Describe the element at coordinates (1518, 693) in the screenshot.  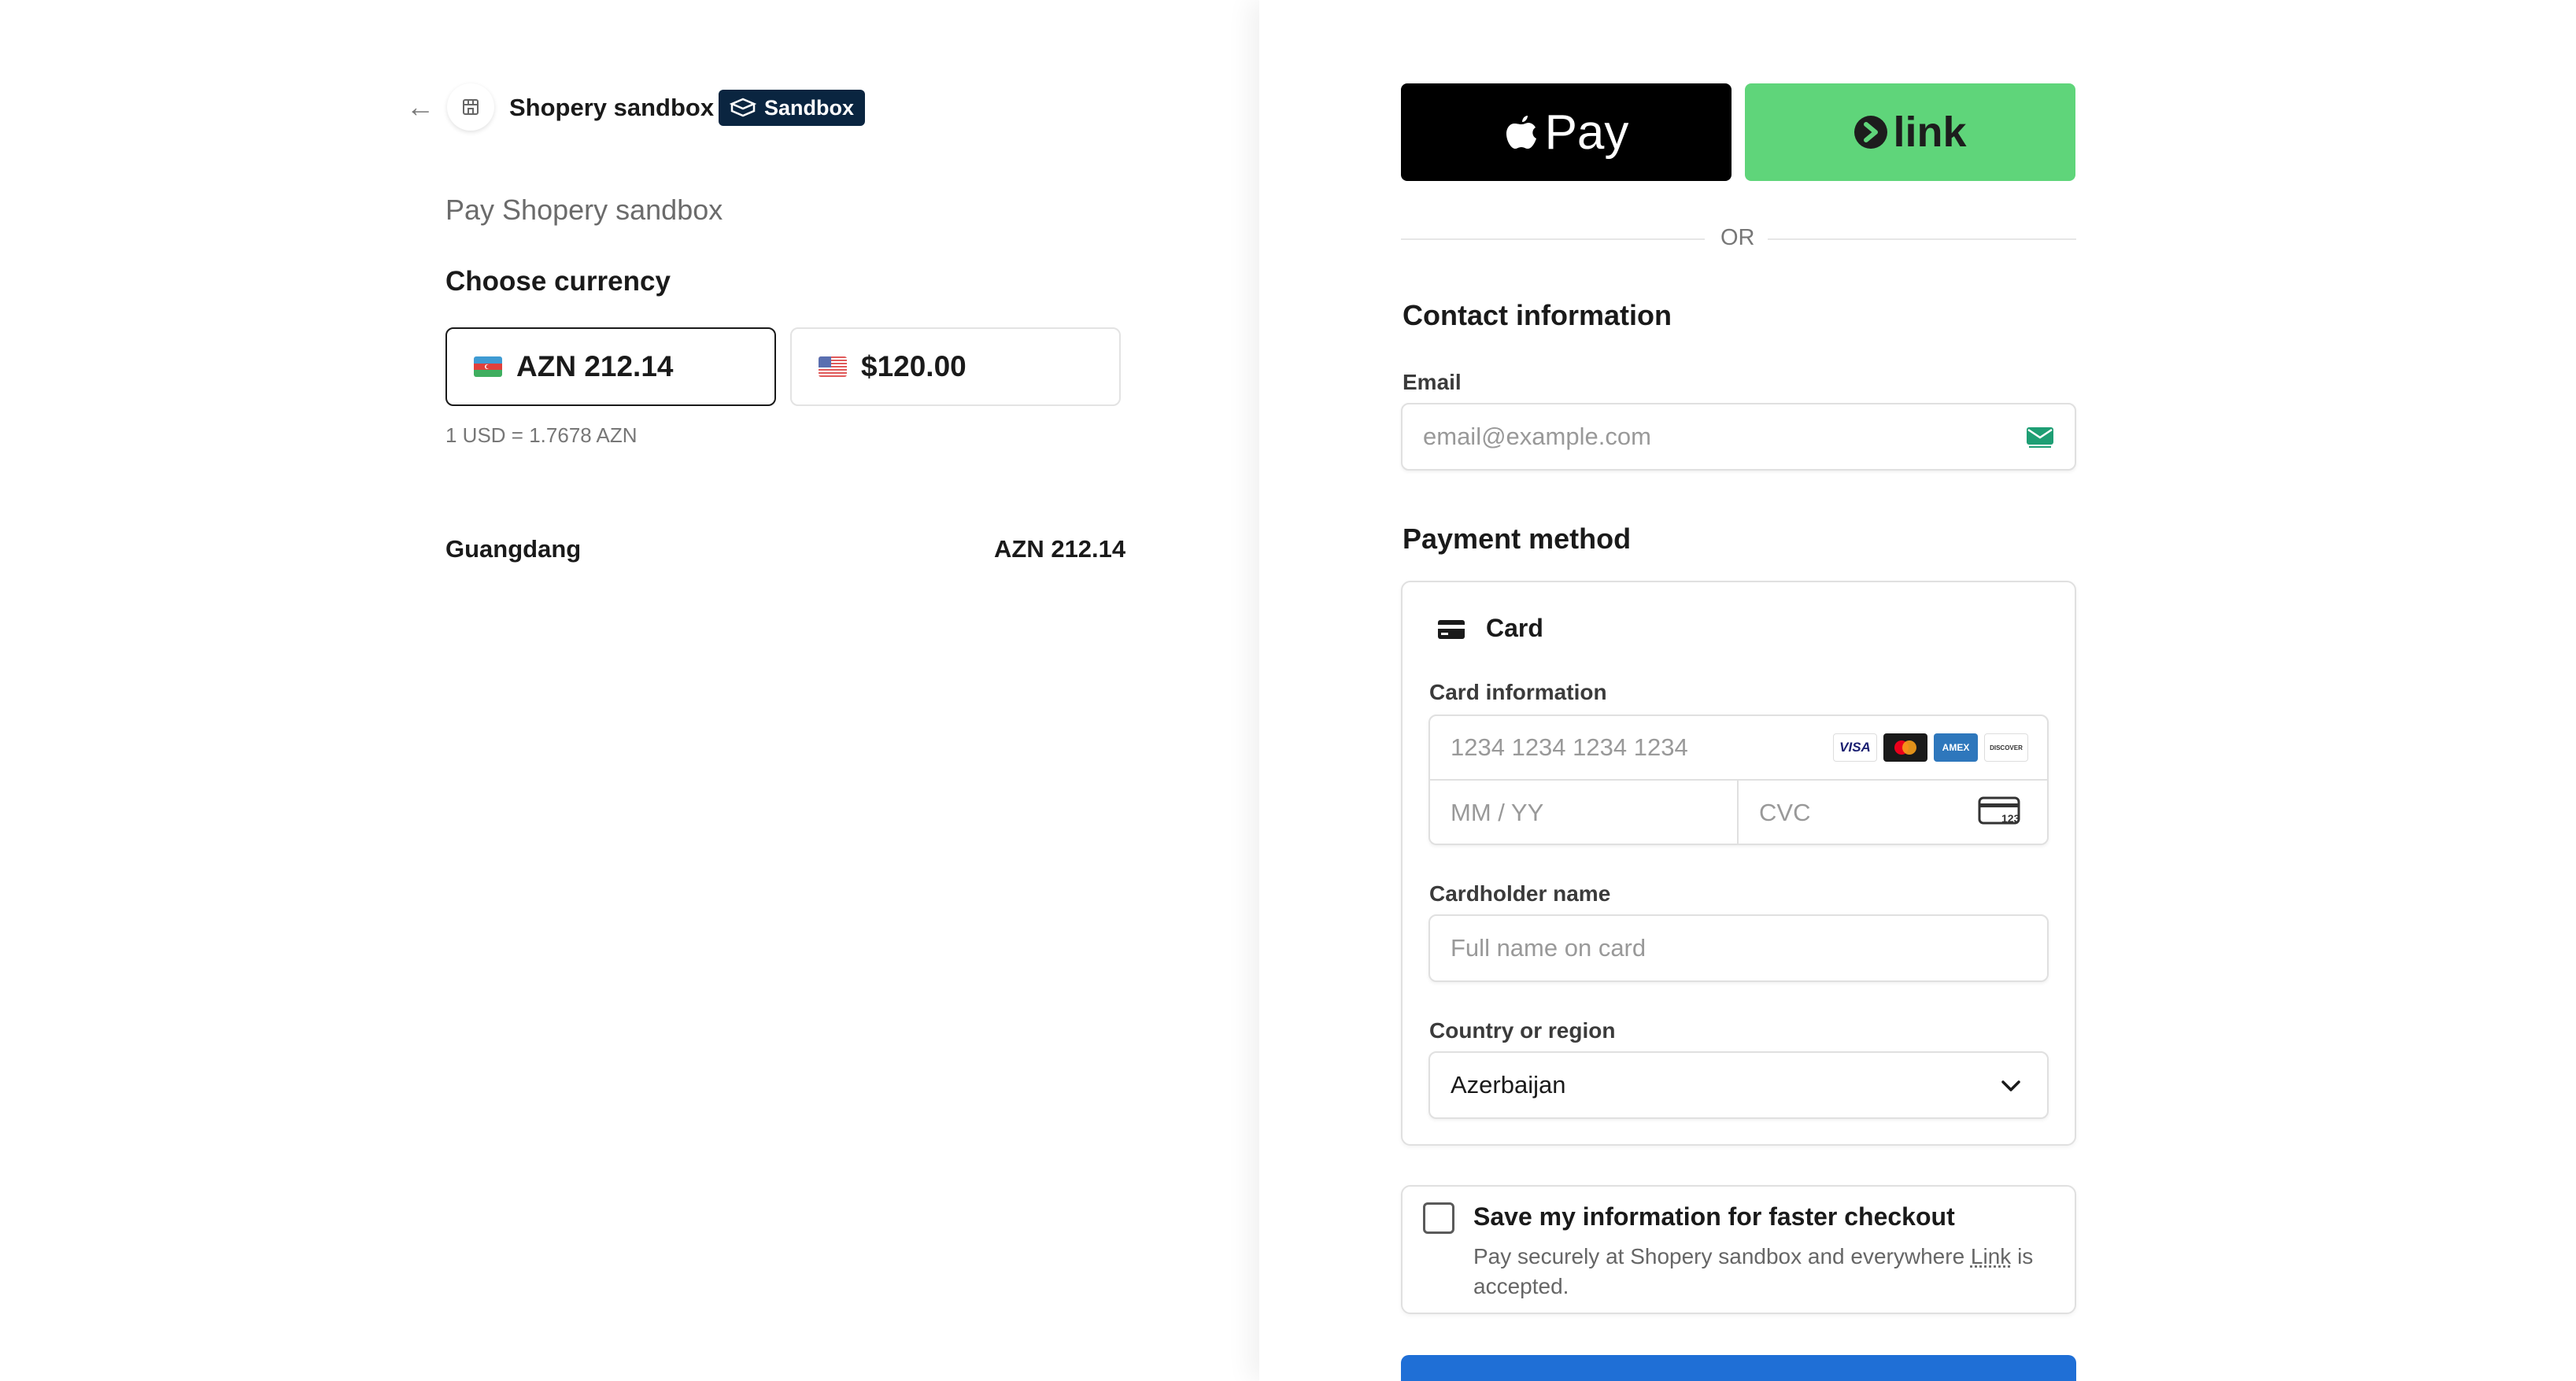
I see `card-info-label: Card information` at that location.